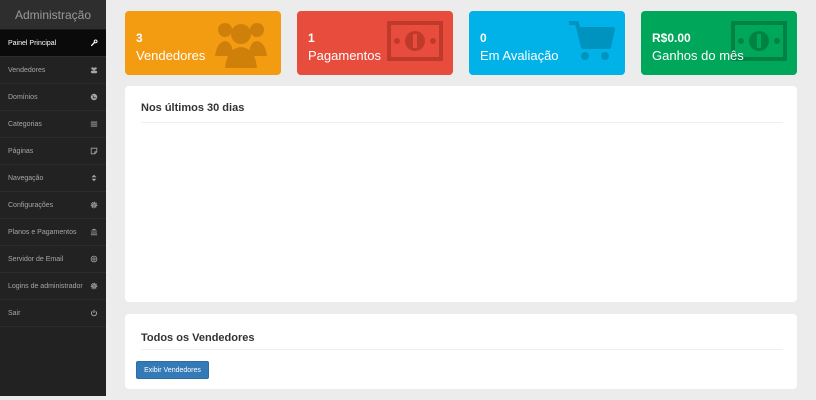 This screenshot has width=816, height=400. What do you see at coordinates (21, 151) in the screenshot?
I see `sidebar-item-label: Páginas` at bounding box center [21, 151].